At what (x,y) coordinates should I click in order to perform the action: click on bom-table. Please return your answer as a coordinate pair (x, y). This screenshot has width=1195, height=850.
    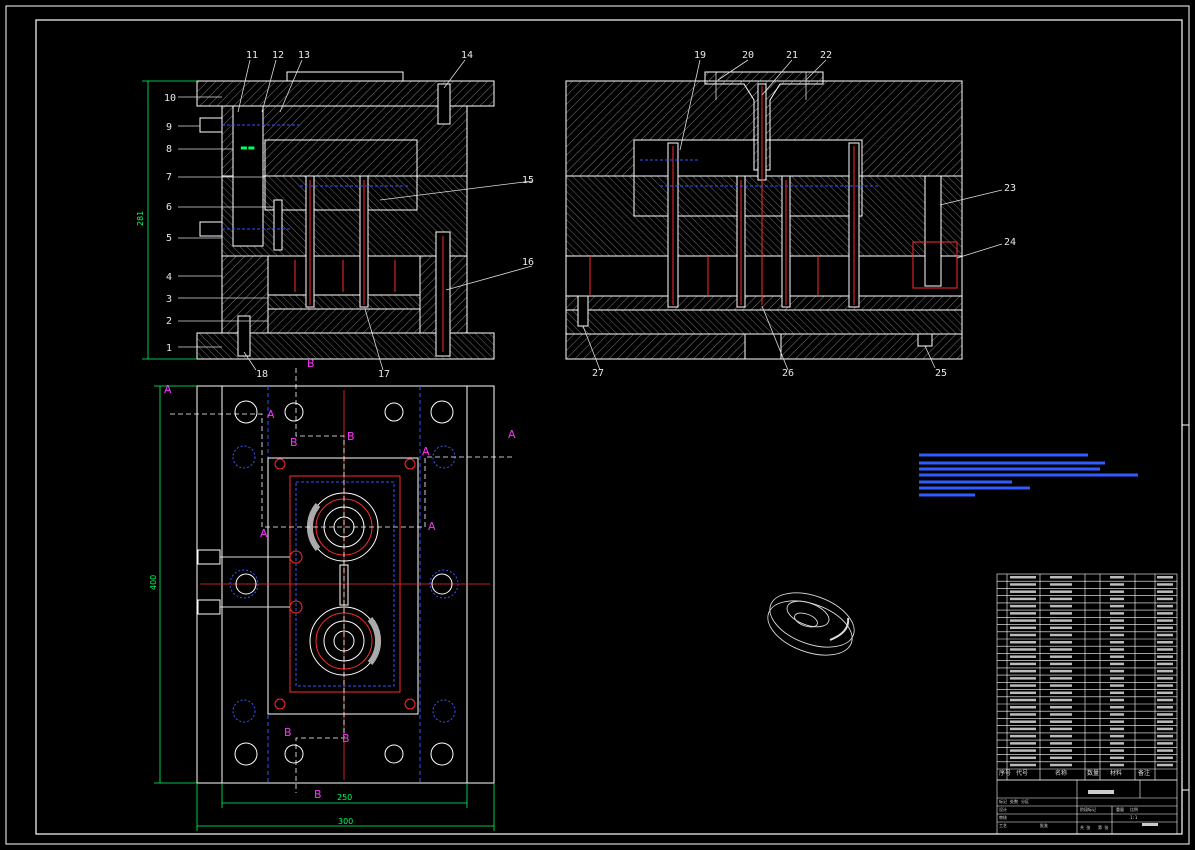
    Looking at the image, I should click on (1087, 677).